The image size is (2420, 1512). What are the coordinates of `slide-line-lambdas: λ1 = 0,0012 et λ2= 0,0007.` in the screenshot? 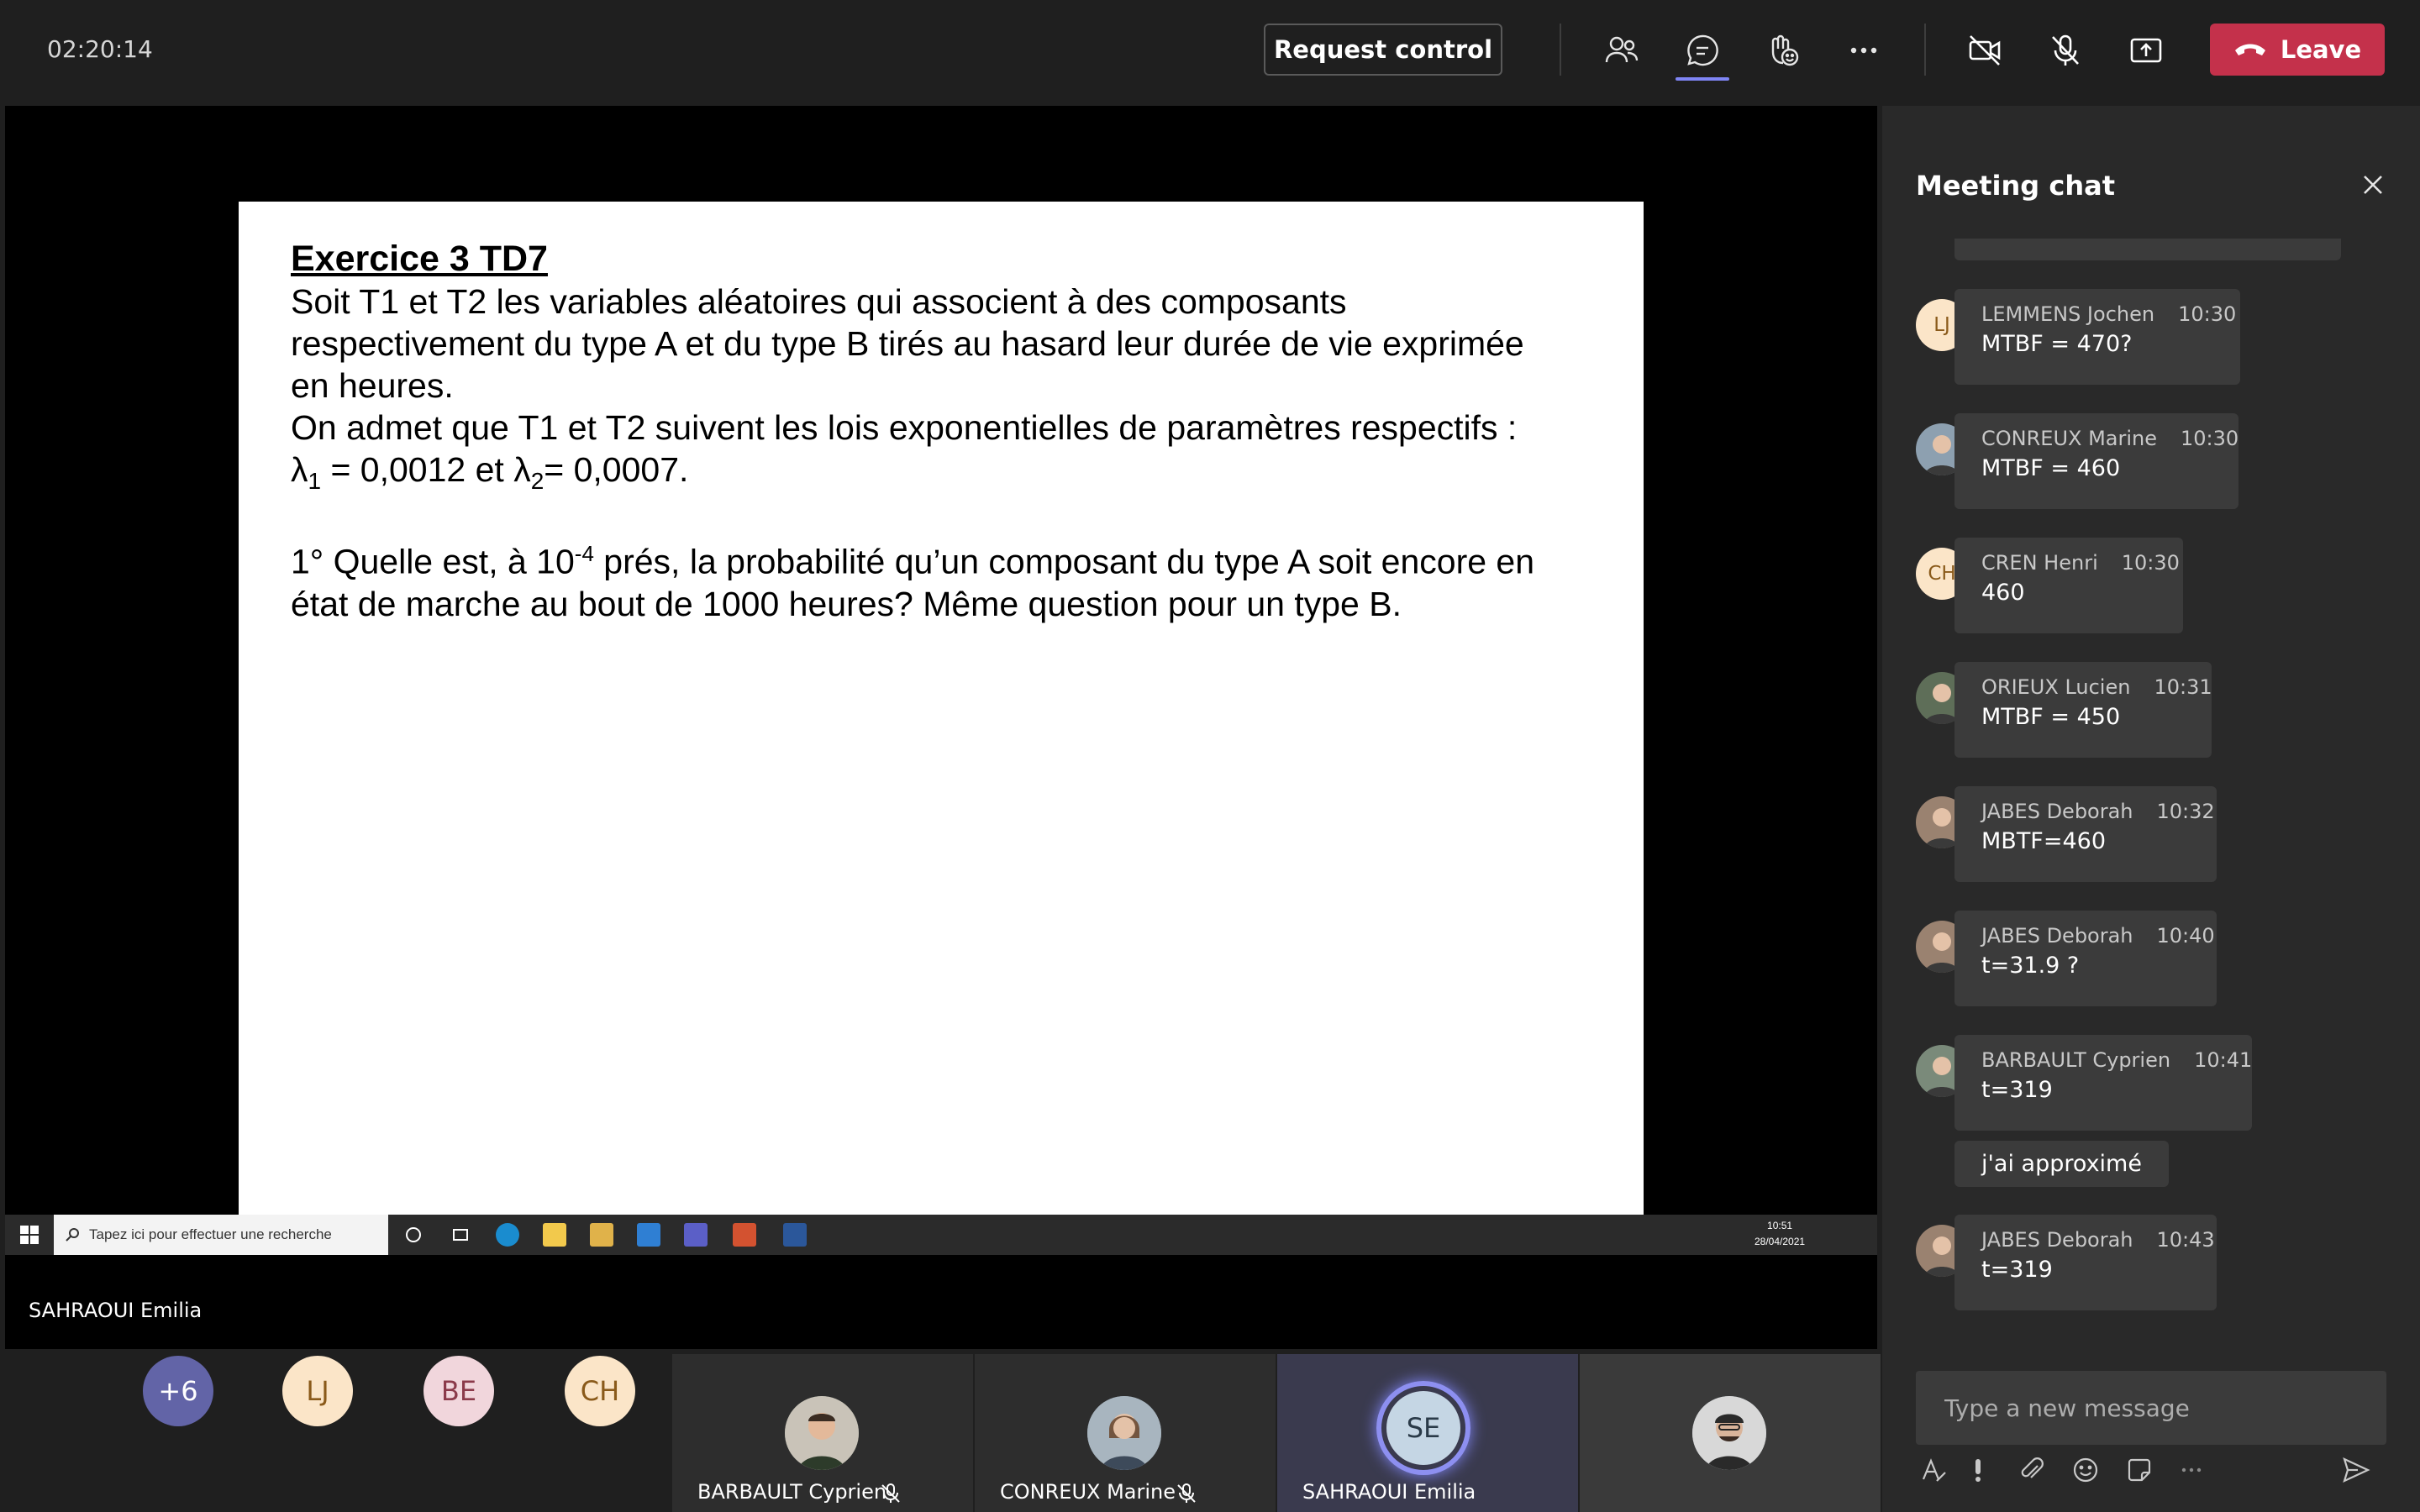 It's located at (955, 475).